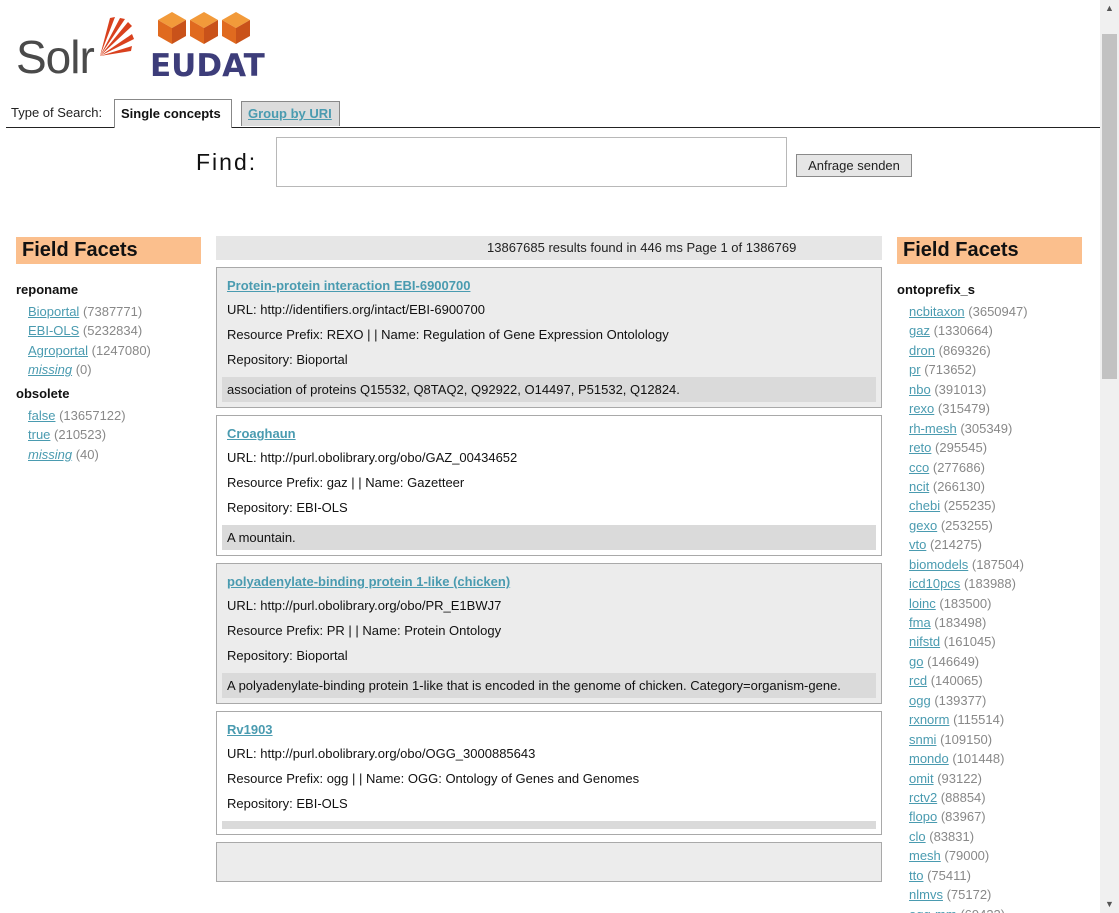  What do you see at coordinates (965, 603) in the screenshot?
I see `facet-count: (183500)` at bounding box center [965, 603].